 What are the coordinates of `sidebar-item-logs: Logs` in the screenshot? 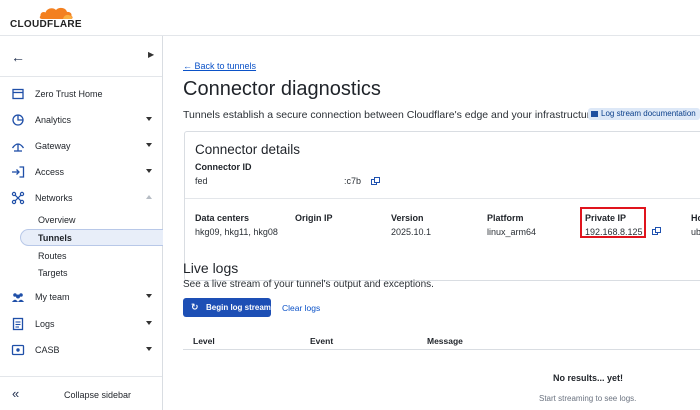 It's located at (81, 324).